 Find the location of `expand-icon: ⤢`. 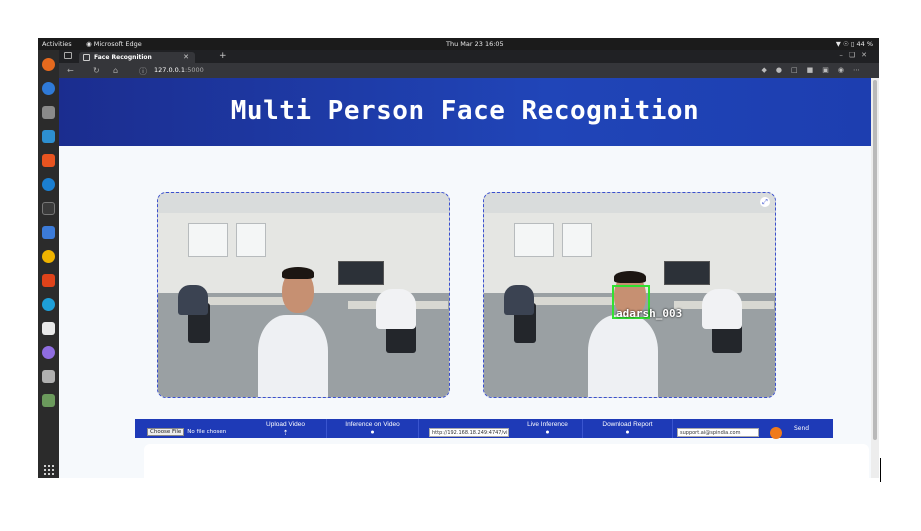

expand-icon: ⤢ is located at coordinates (765, 202).